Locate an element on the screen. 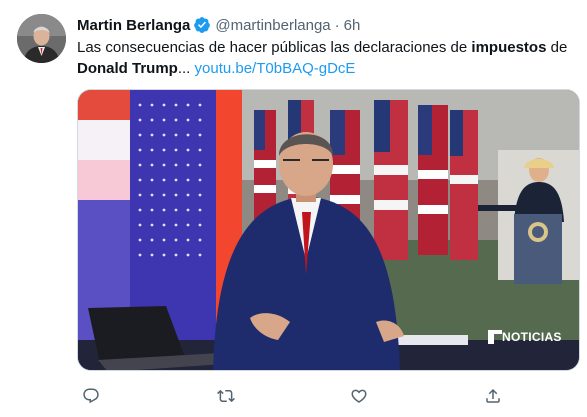 The height and width of the screenshot is (417, 587). retweet-icon is located at coordinates (226, 396).